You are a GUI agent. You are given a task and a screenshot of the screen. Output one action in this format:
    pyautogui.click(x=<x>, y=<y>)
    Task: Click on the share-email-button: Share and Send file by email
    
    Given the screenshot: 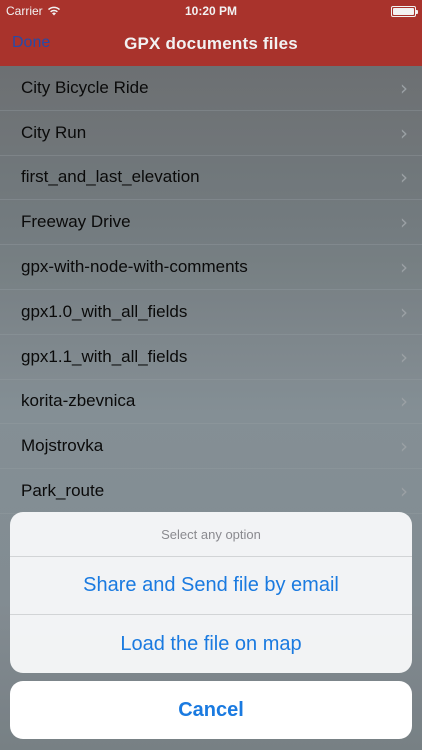 What is the action you would take?
    pyautogui.click(x=211, y=586)
    